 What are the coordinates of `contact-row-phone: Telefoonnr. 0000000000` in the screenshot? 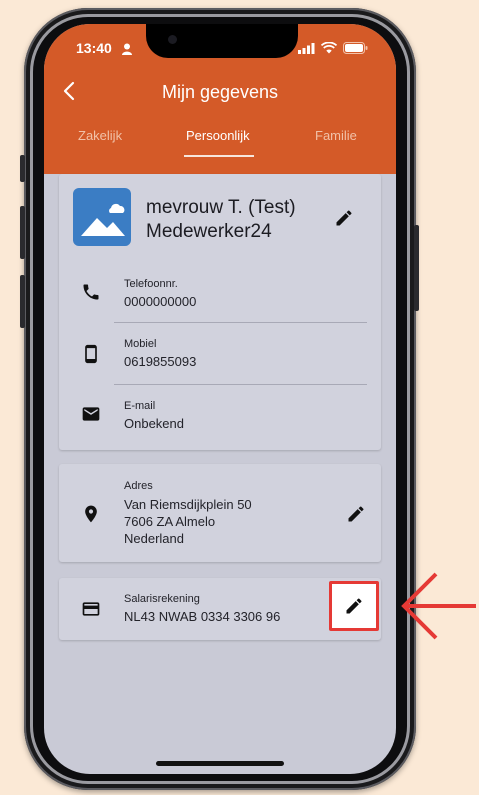 It's located at (220, 299).